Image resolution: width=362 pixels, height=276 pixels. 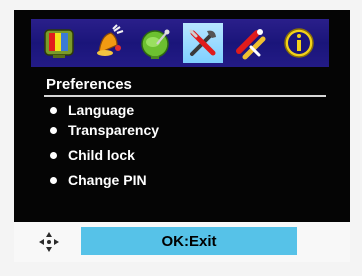 What do you see at coordinates (107, 180) in the screenshot?
I see `menu-item-label: Change PIN` at bounding box center [107, 180].